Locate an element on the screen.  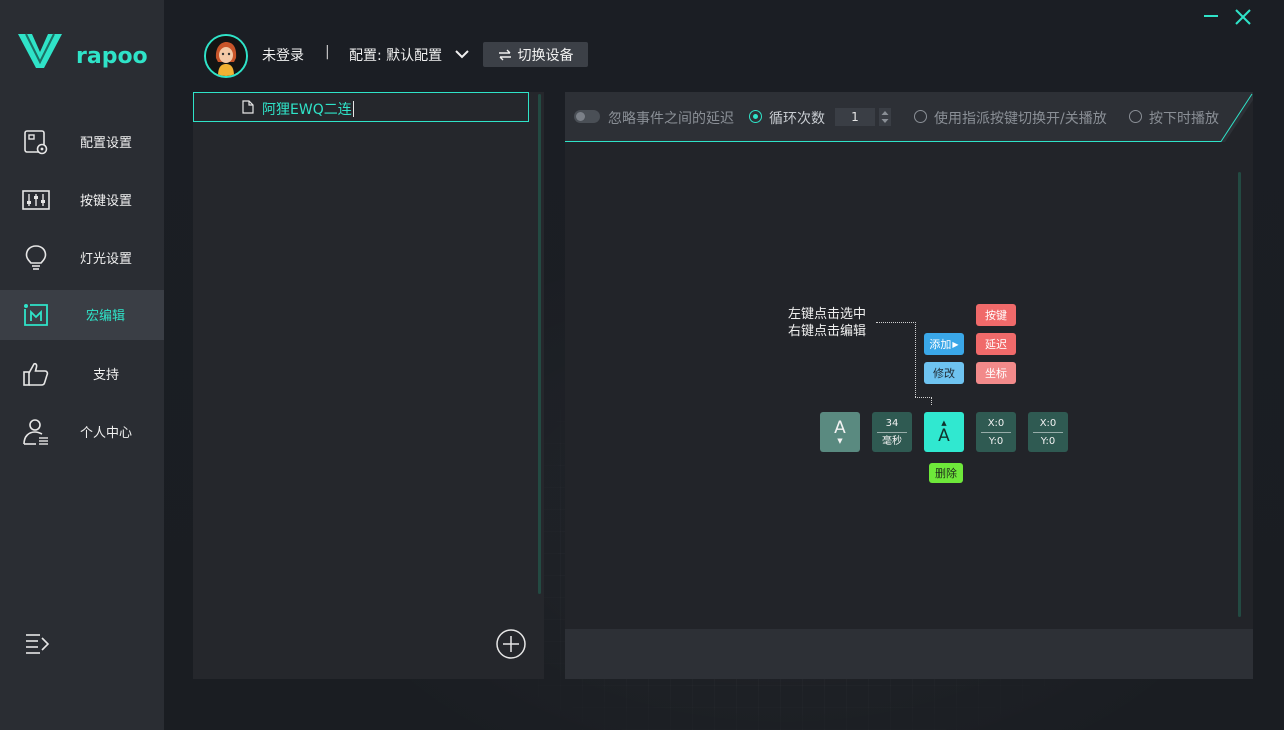
macro-name: 阿狸EWQ二连 is located at coordinates (308, 109).